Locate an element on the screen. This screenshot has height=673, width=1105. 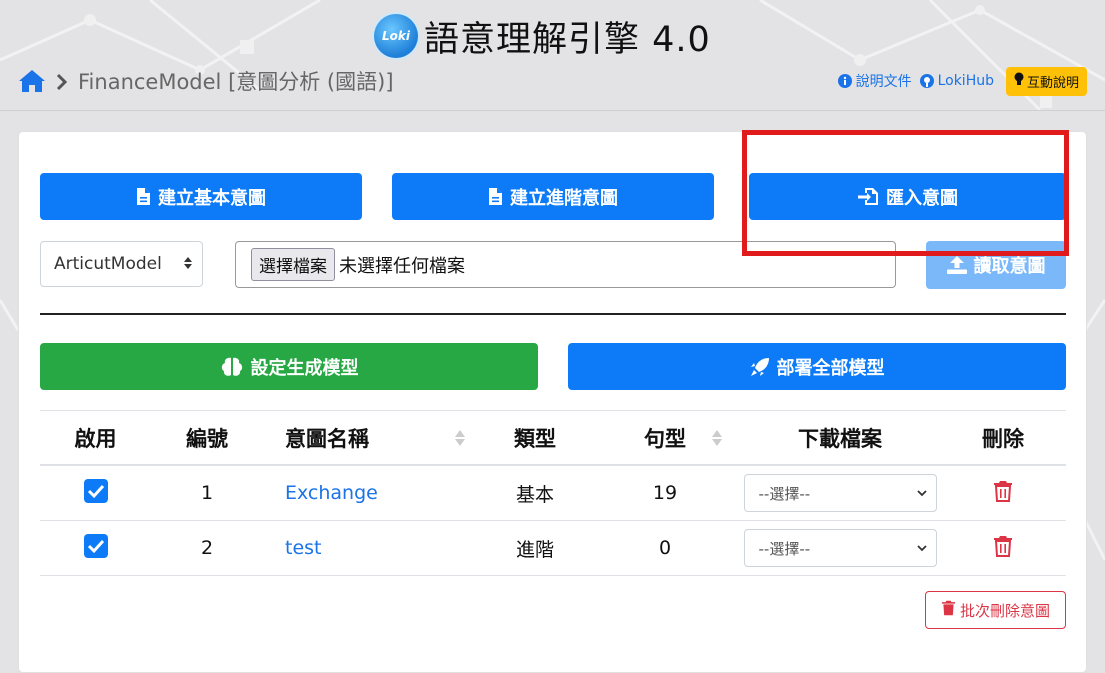
chevron-right-icon is located at coordinates (62, 81).